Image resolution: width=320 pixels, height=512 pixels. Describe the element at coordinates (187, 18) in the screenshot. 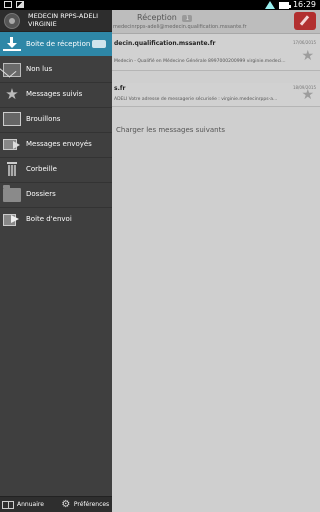

I see `unread-count-badge: 1` at that location.